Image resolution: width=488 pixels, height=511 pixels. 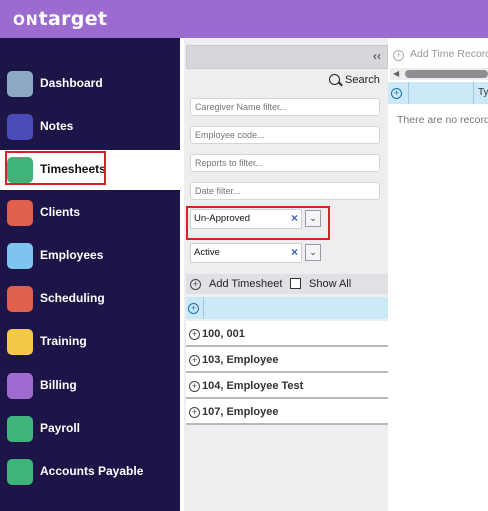 What do you see at coordinates (362, 80) in the screenshot?
I see `search-button: Search` at bounding box center [362, 80].